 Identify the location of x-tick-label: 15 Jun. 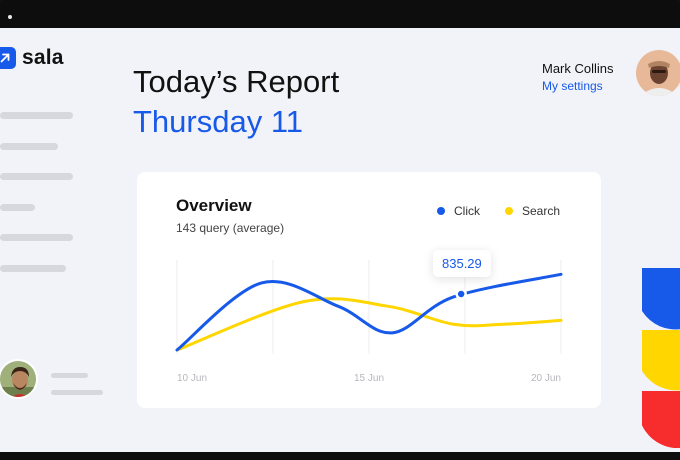
(369, 378).